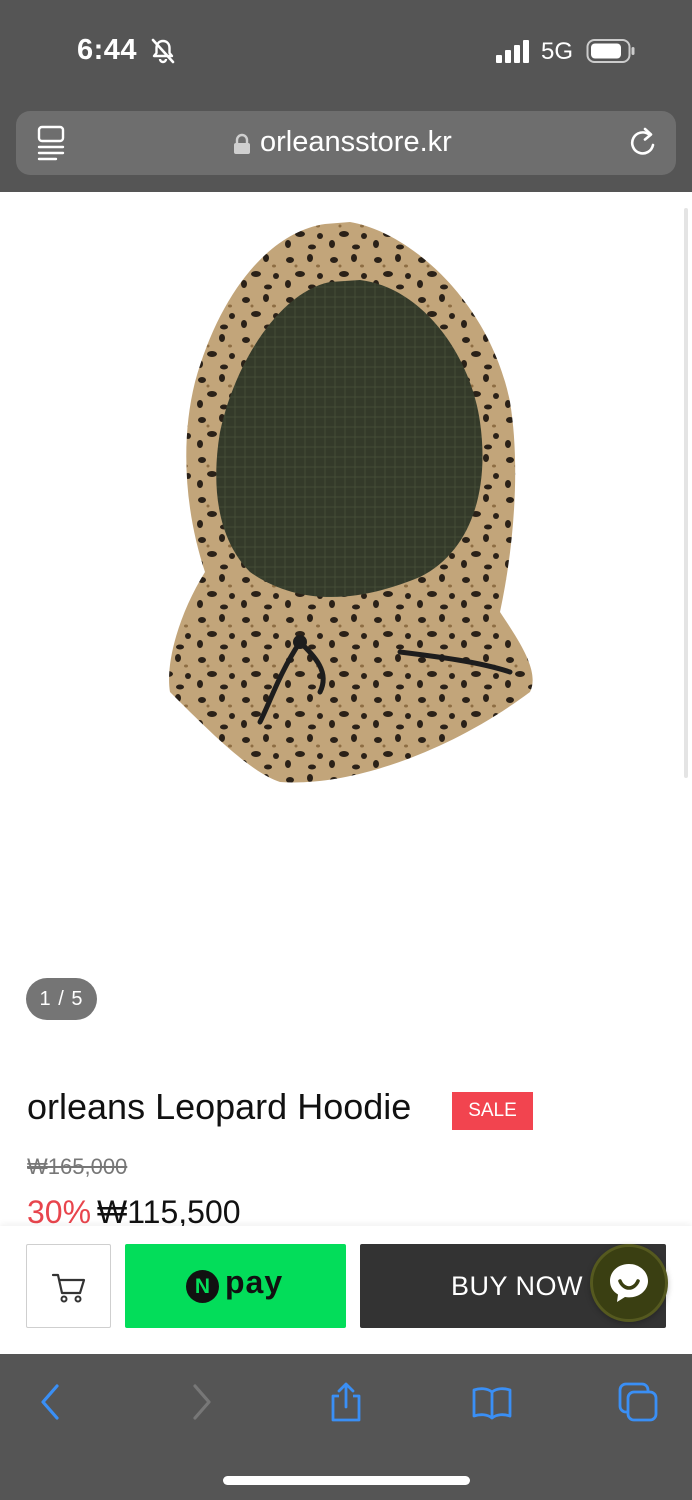  What do you see at coordinates (346, 96) in the screenshot?
I see `browser-top-chrome: 6:44 5G orleansstore.kr` at bounding box center [346, 96].